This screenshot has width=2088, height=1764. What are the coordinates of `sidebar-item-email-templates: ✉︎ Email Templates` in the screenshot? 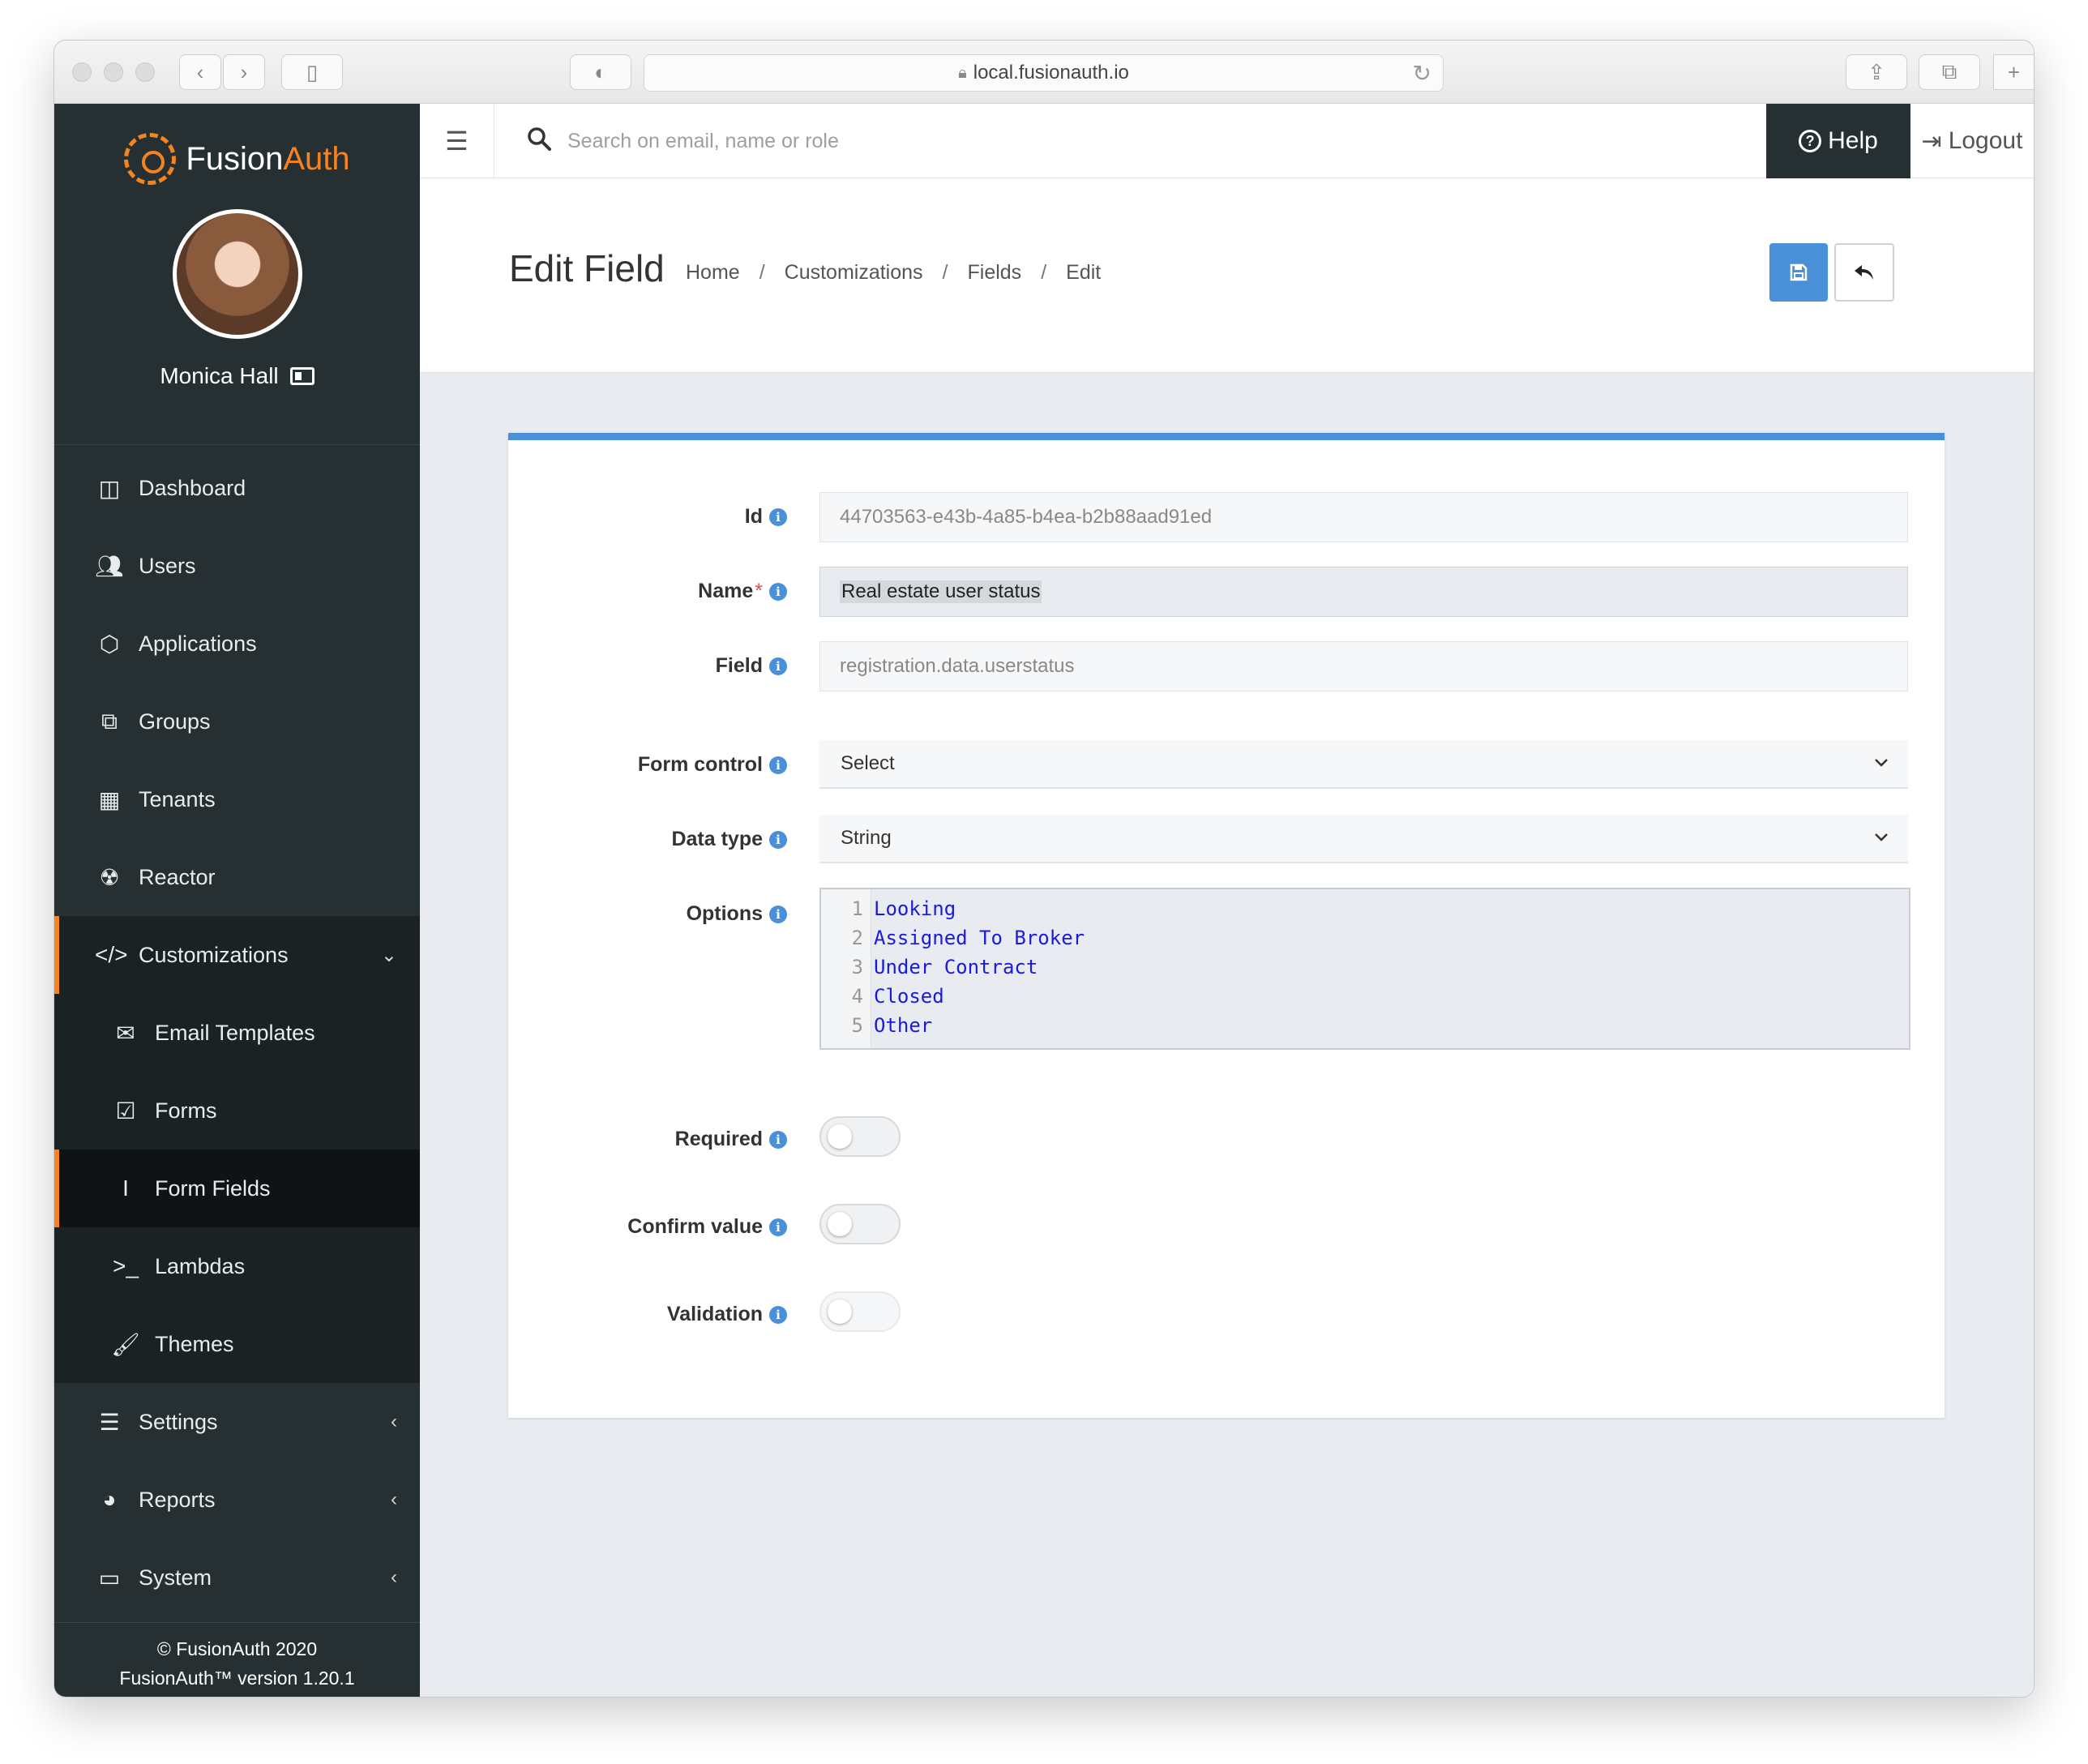 It's located at (237, 1033).